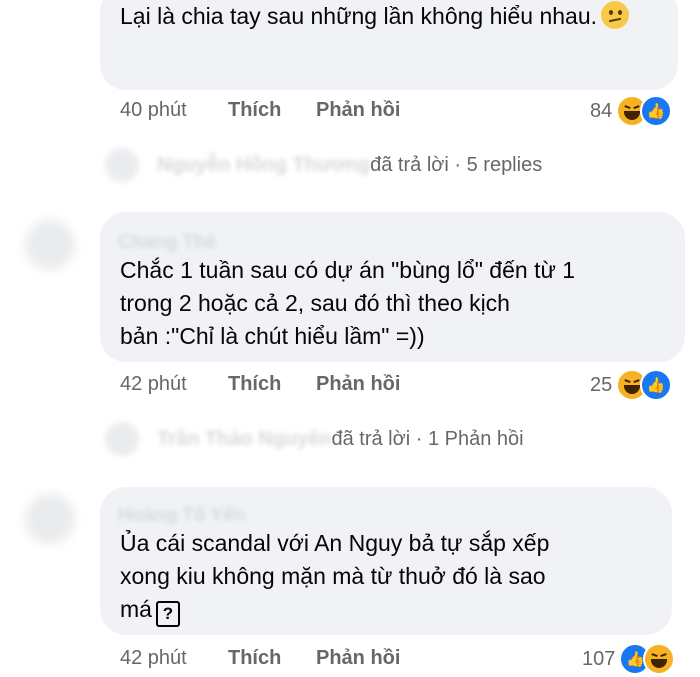 The width and height of the screenshot is (700, 677). I want to click on reply-author-name: Trần Thảo Nguyên, so click(244, 438).